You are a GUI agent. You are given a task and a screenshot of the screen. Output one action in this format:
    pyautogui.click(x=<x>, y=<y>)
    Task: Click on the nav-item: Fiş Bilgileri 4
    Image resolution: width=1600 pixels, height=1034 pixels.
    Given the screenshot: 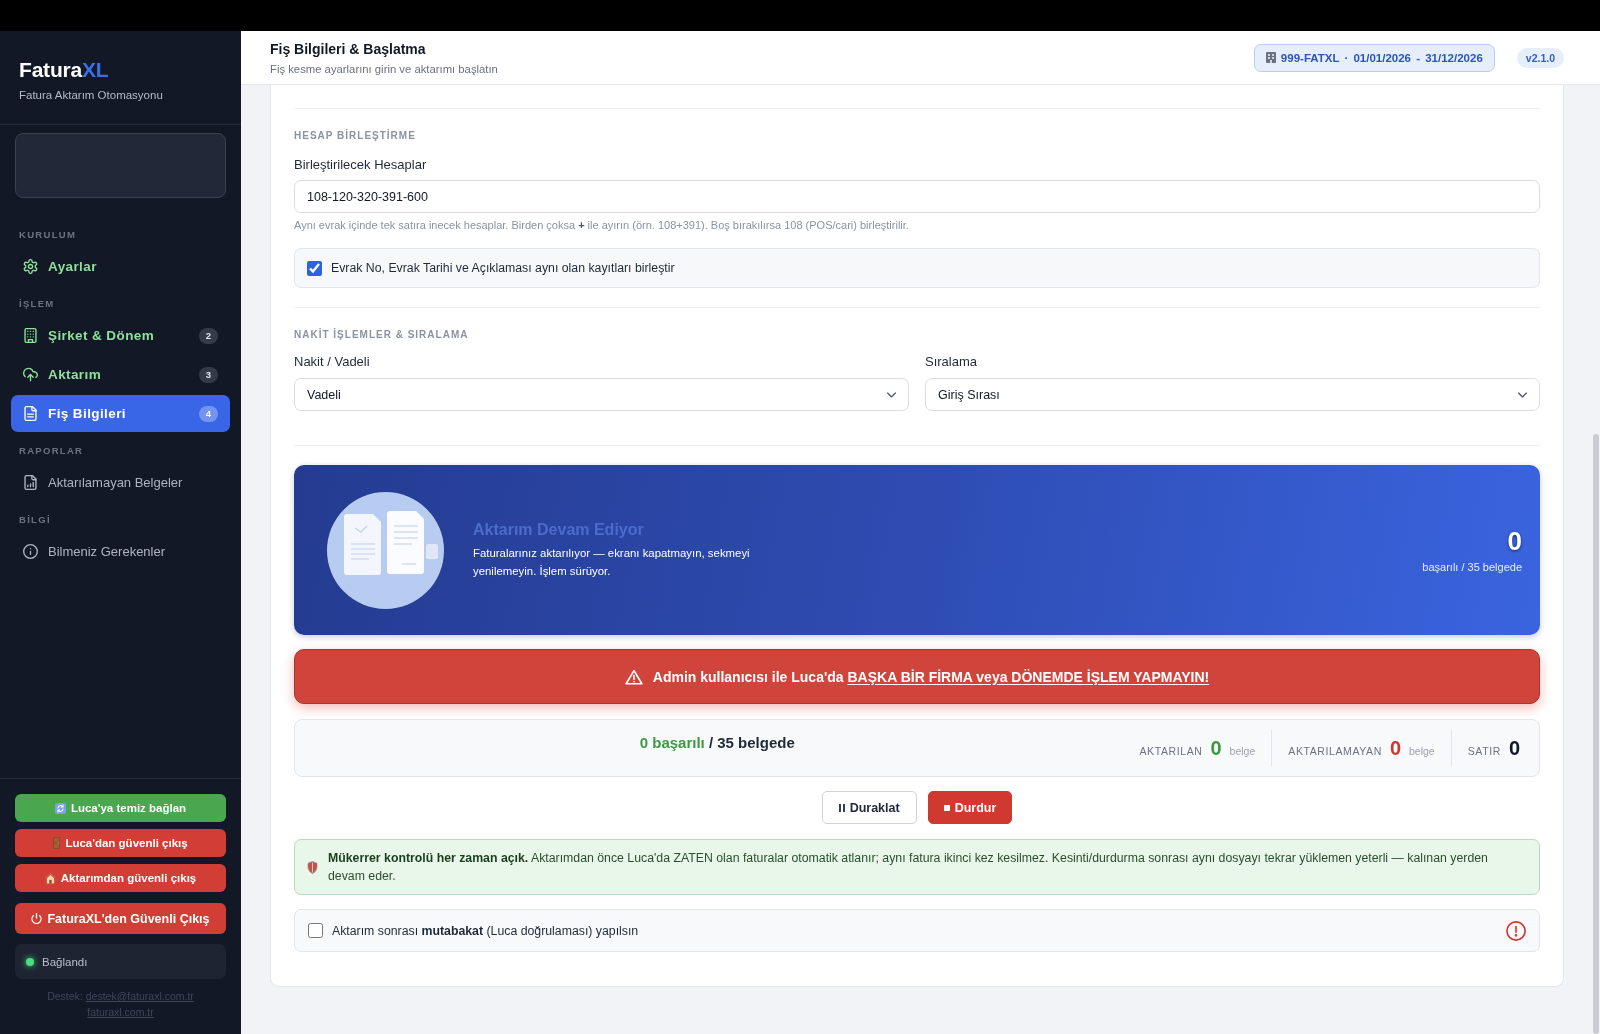 What is the action you would take?
    pyautogui.click(x=120, y=413)
    